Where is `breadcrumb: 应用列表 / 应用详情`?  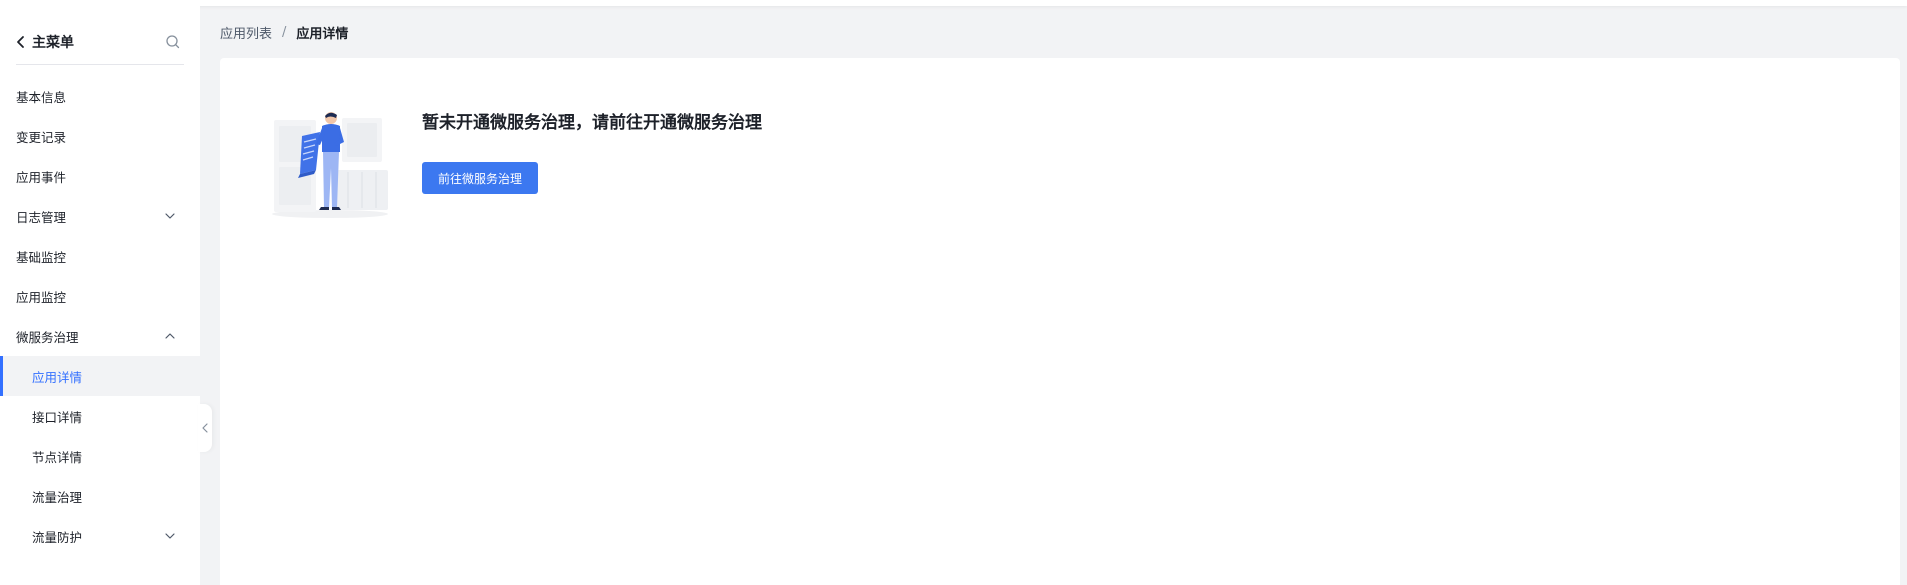
breadcrumb: 应用列表 / 应用详情 is located at coordinates (284, 32).